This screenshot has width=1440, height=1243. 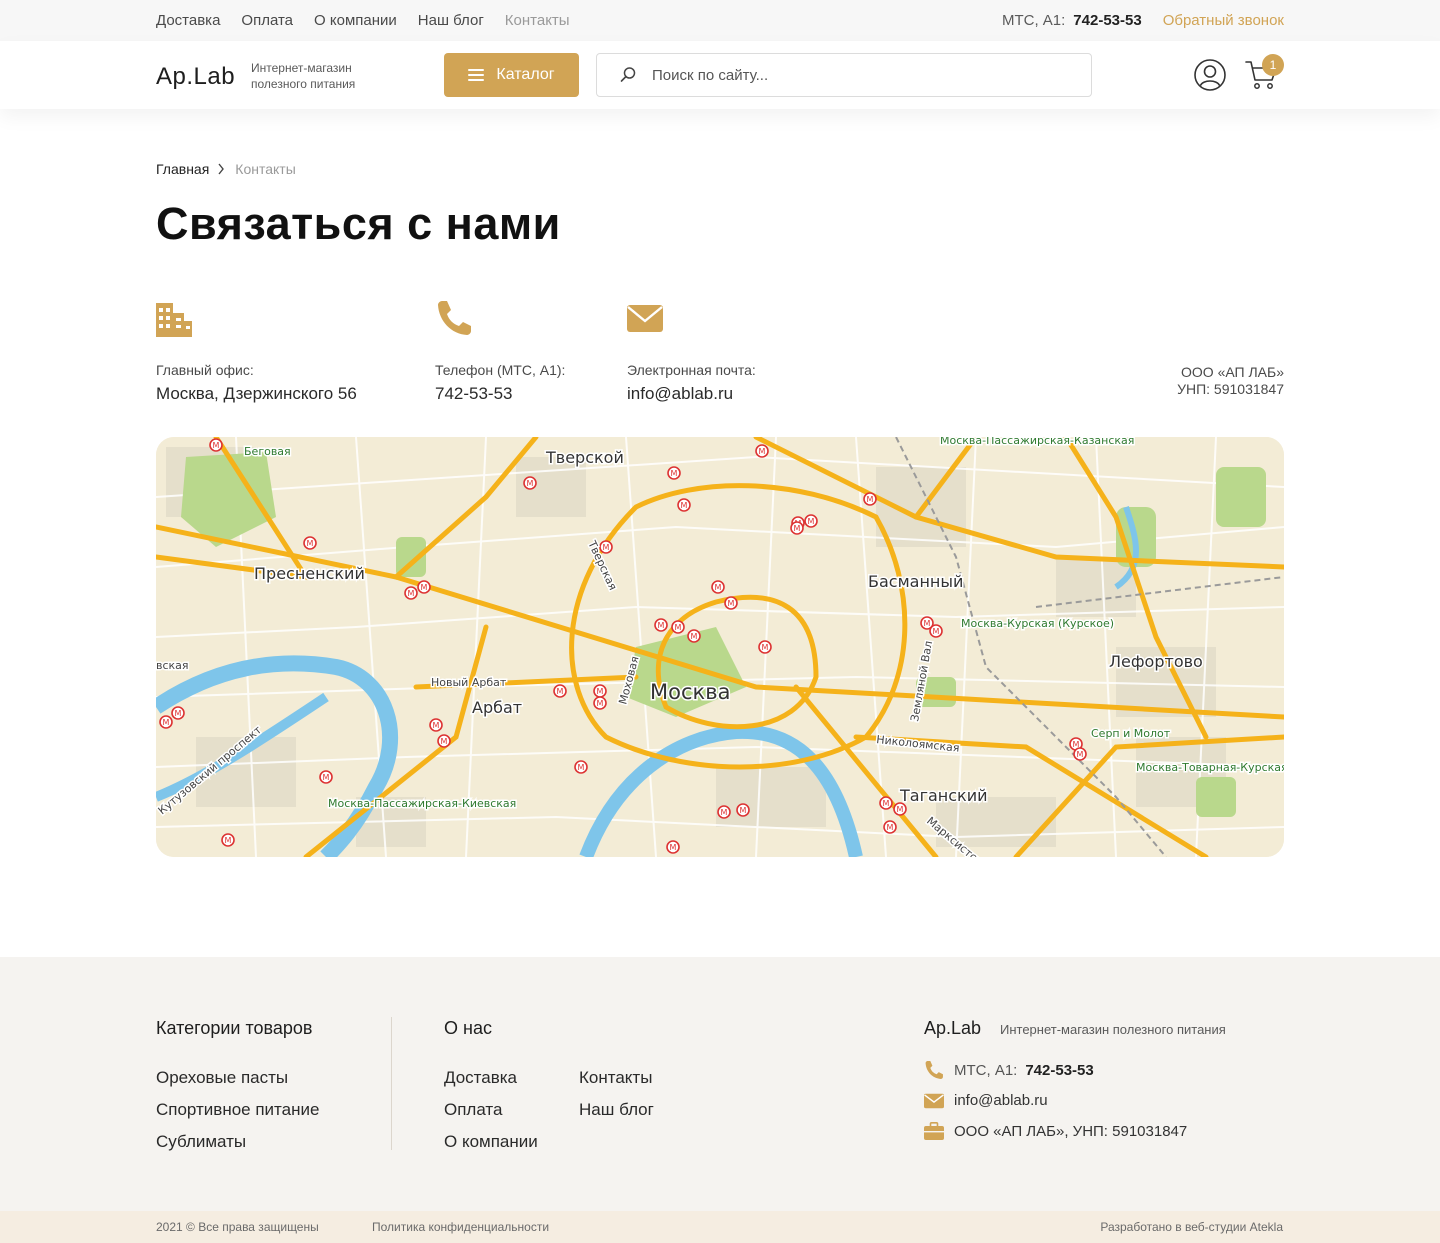 I want to click on footer-link-contacts: Контакты, so click(x=615, y=1078).